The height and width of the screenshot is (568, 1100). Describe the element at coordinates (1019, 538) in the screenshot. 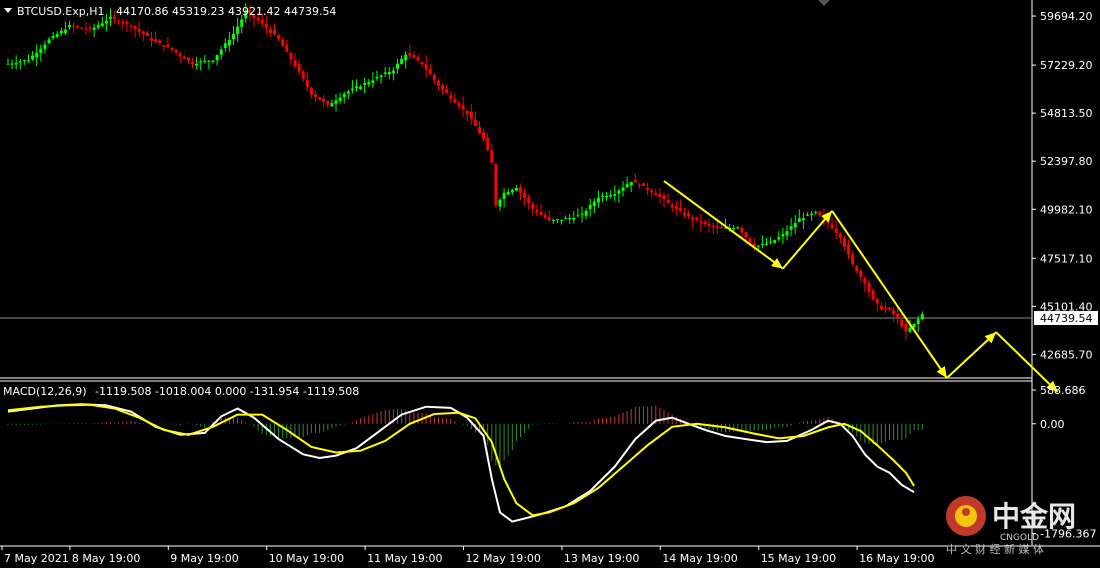

I see `watermark-domain: CNGOLD` at that location.